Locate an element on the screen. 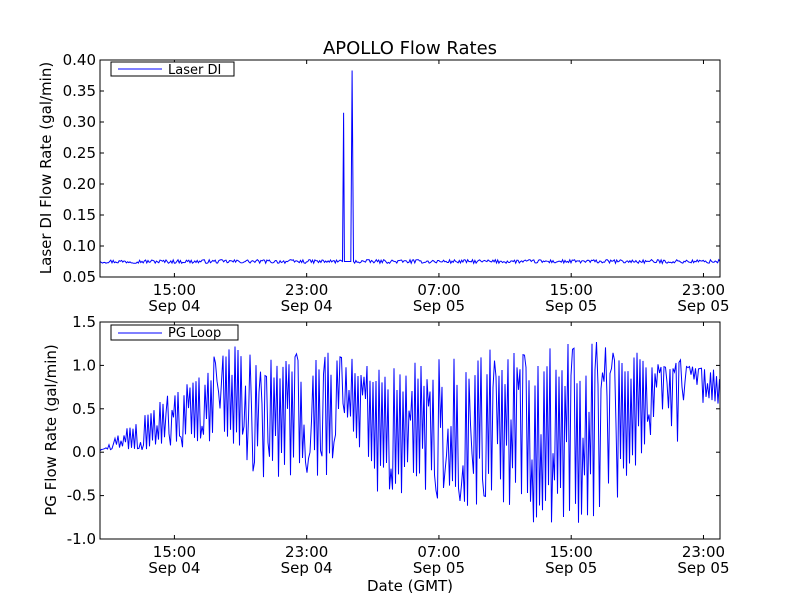  y-tick-label: 0.05 is located at coordinates (79, 277).